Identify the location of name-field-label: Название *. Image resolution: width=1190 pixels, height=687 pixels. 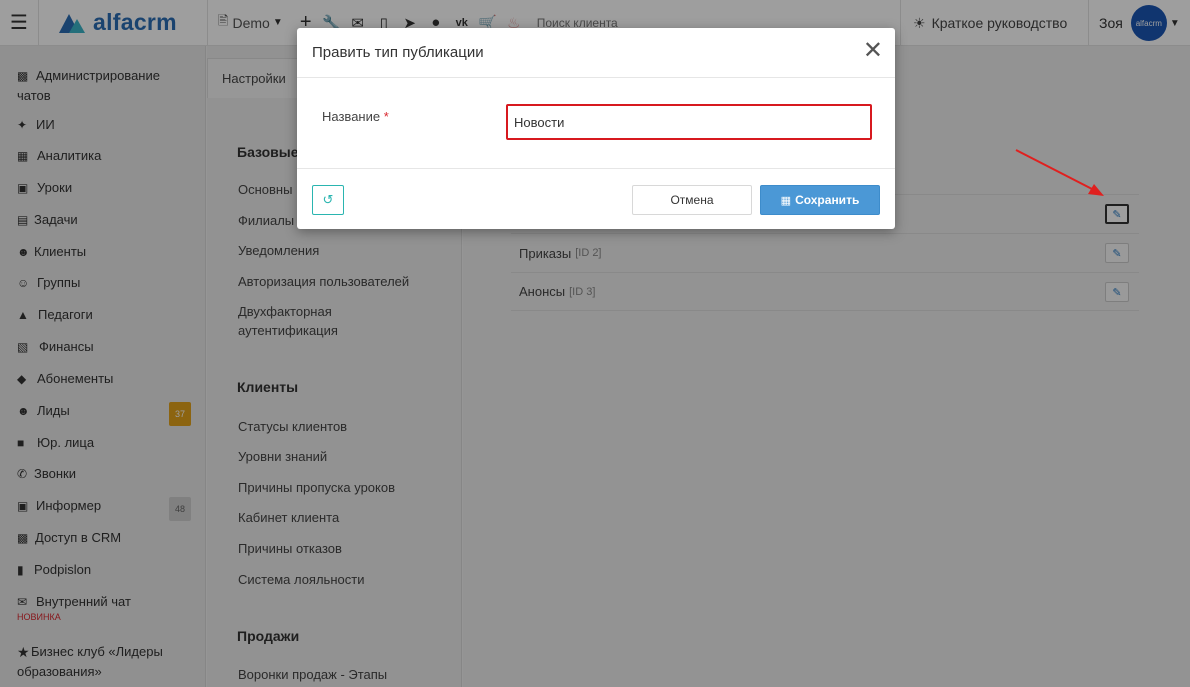
(355, 116).